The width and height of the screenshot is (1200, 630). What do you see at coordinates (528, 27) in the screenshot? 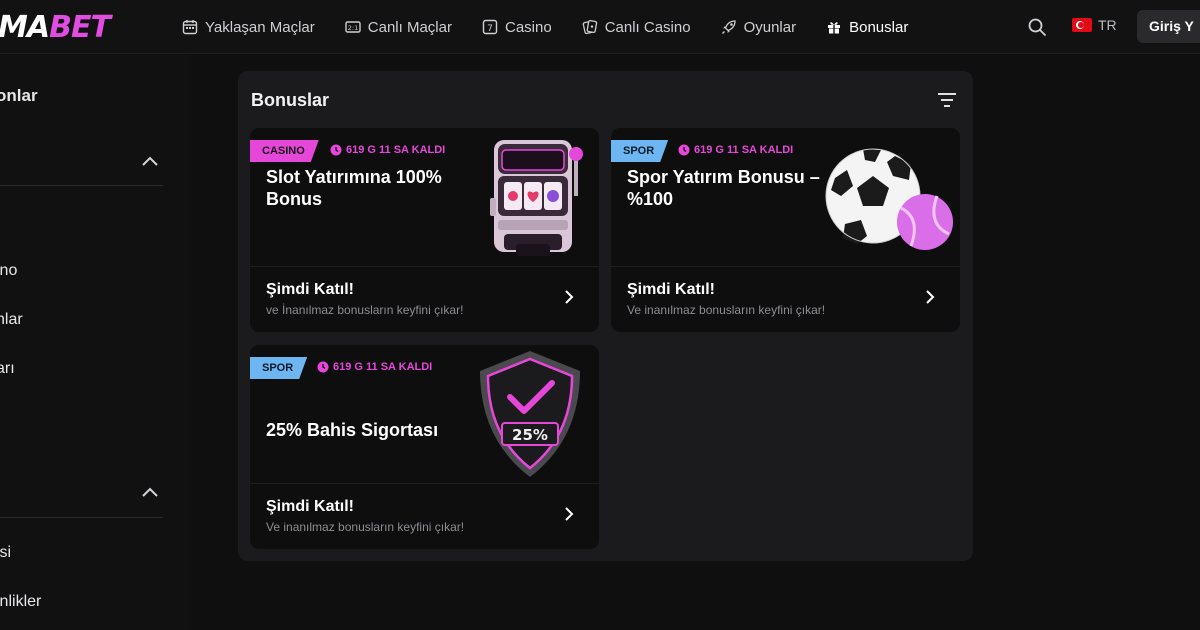
I see `nav-label: Casino` at bounding box center [528, 27].